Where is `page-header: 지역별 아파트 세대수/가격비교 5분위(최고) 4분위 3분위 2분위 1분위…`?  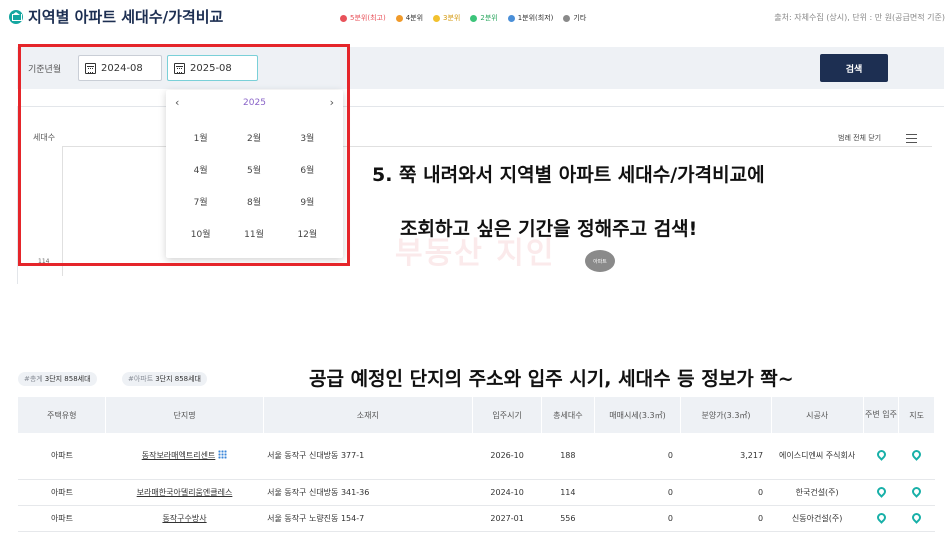 page-header: 지역별 아파트 세대수/가격비교 5분위(최고) 4분위 3분위 2분위 1분위… is located at coordinates (473, 18).